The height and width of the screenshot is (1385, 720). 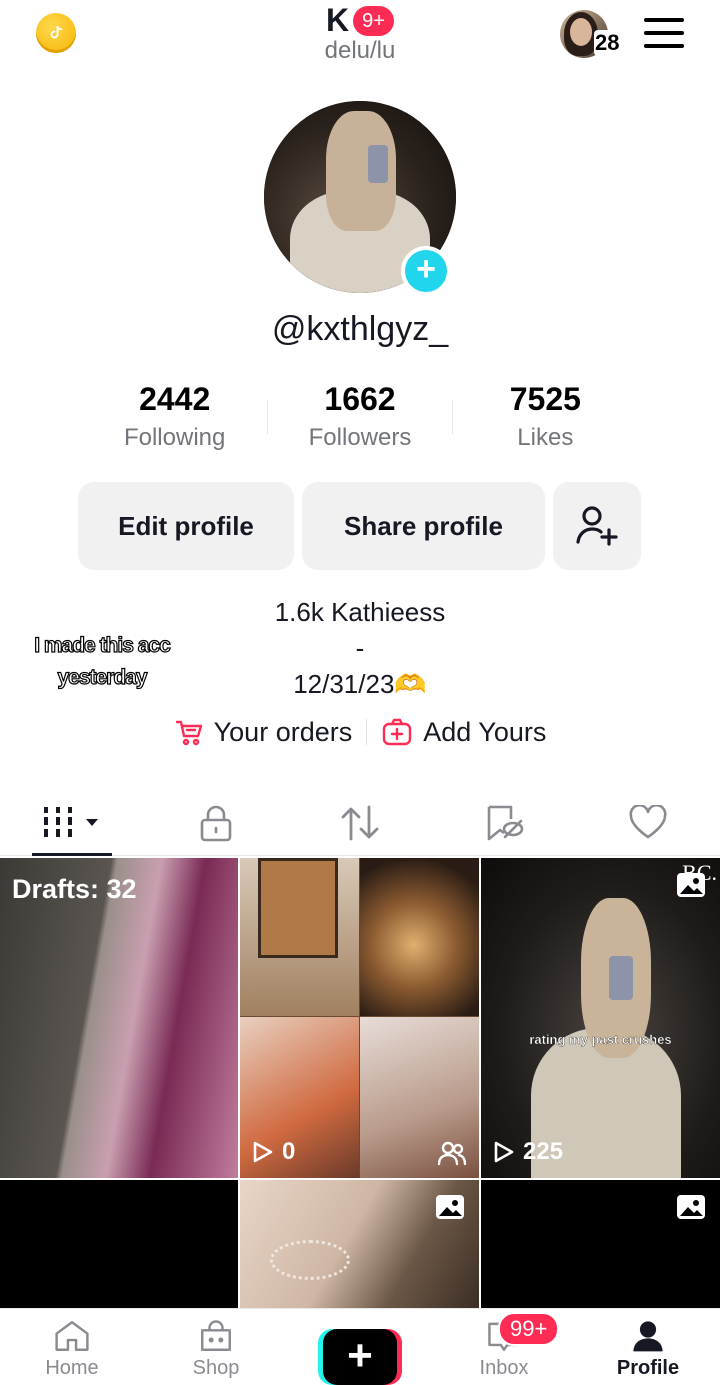 I want to click on view-count: 0, so click(x=273, y=1152).